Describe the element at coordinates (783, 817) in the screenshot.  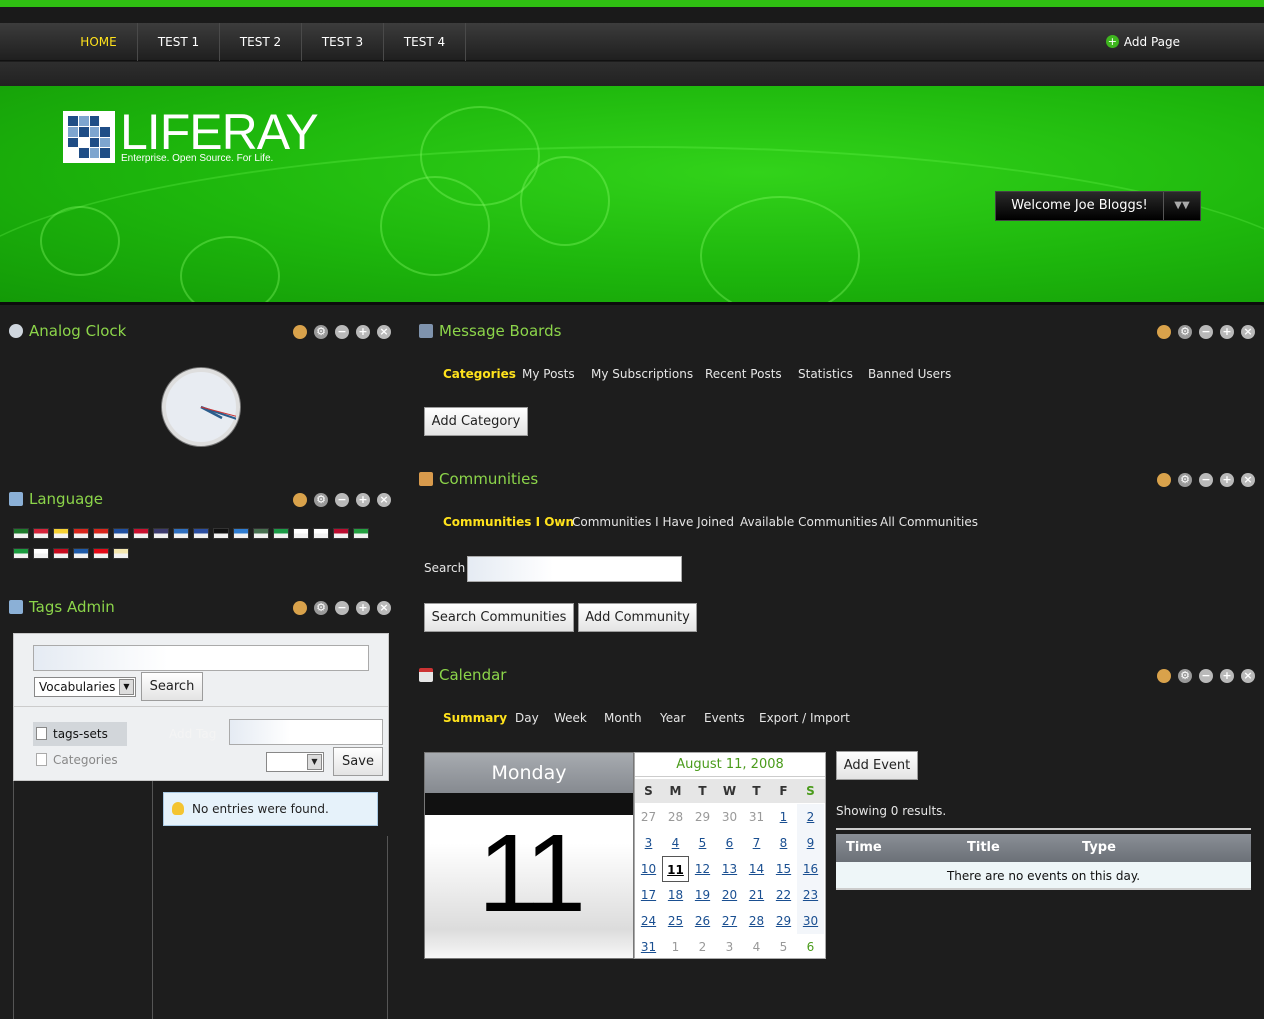
I see `calendar-day: 1` at that location.